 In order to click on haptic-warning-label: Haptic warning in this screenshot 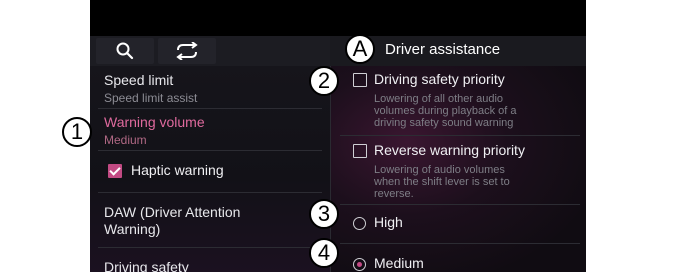, I will do `click(177, 170)`.